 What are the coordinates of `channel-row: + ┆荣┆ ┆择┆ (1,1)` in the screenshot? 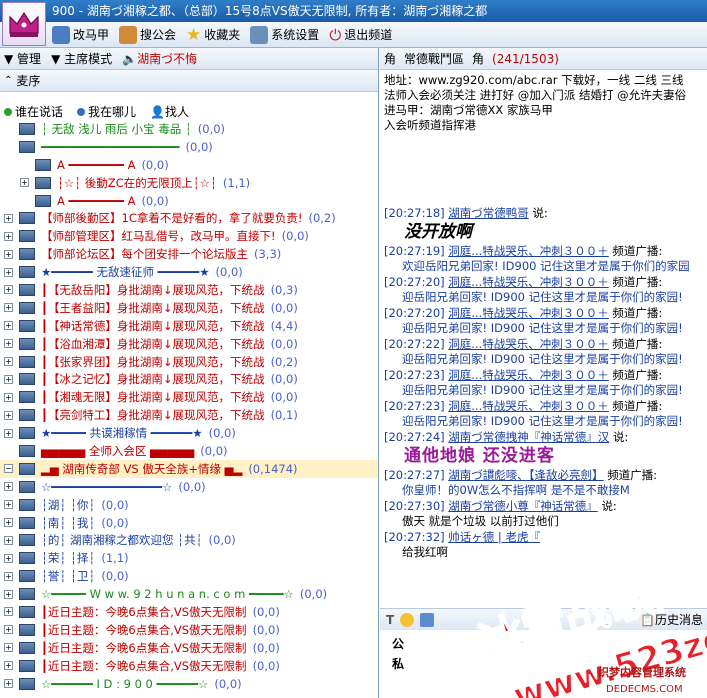 It's located at (189, 558).